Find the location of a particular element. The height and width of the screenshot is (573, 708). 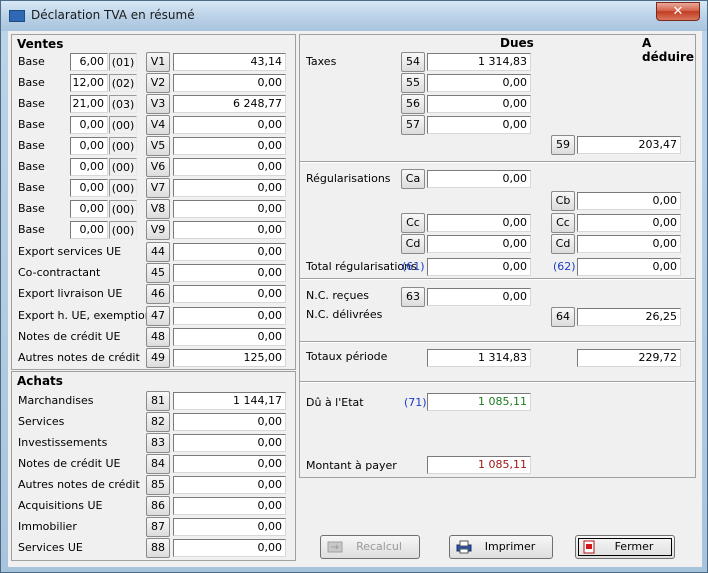

tax-56-button: 56 is located at coordinates (413, 104).